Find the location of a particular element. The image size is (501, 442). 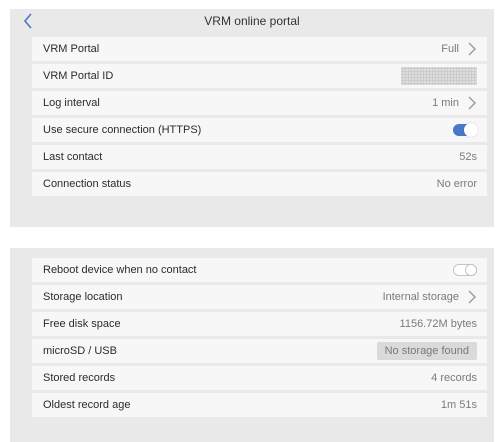

row-value: 4 records is located at coordinates (454, 378).